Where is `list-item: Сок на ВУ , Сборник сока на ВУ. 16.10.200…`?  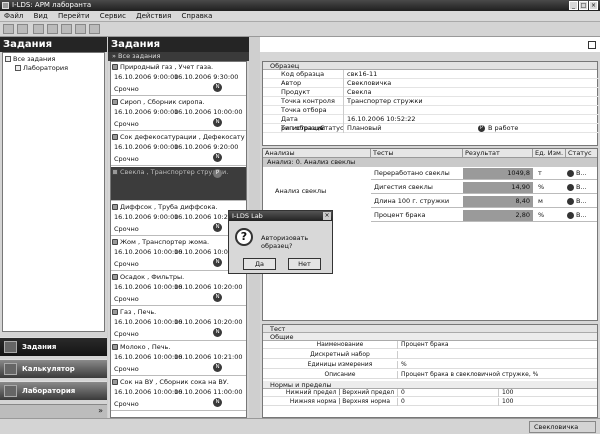
list-item: Сок на ВУ , Сборник сока на ВУ. 16.10.200… is located at coordinates (178, 394).